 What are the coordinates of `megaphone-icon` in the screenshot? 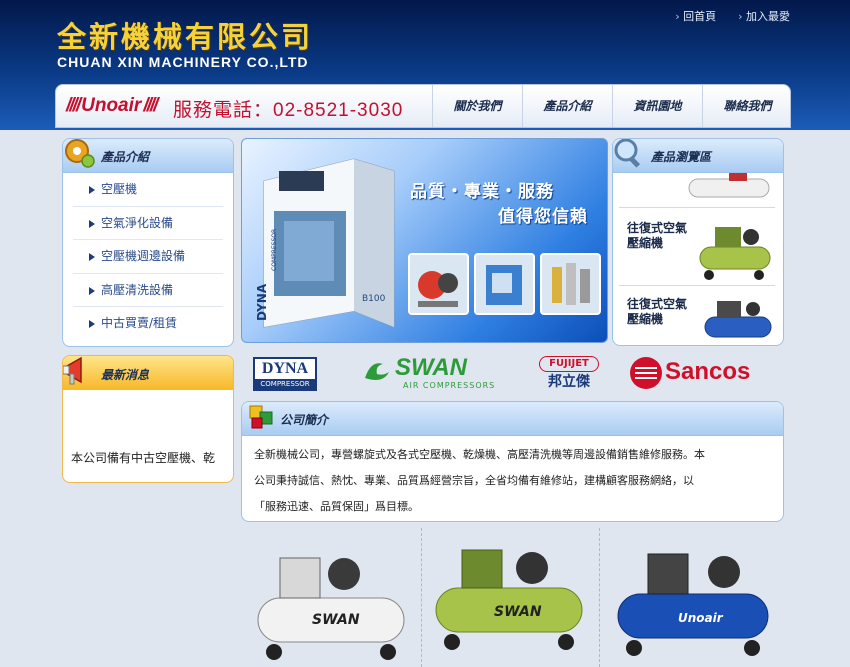 It's located at (72, 370).